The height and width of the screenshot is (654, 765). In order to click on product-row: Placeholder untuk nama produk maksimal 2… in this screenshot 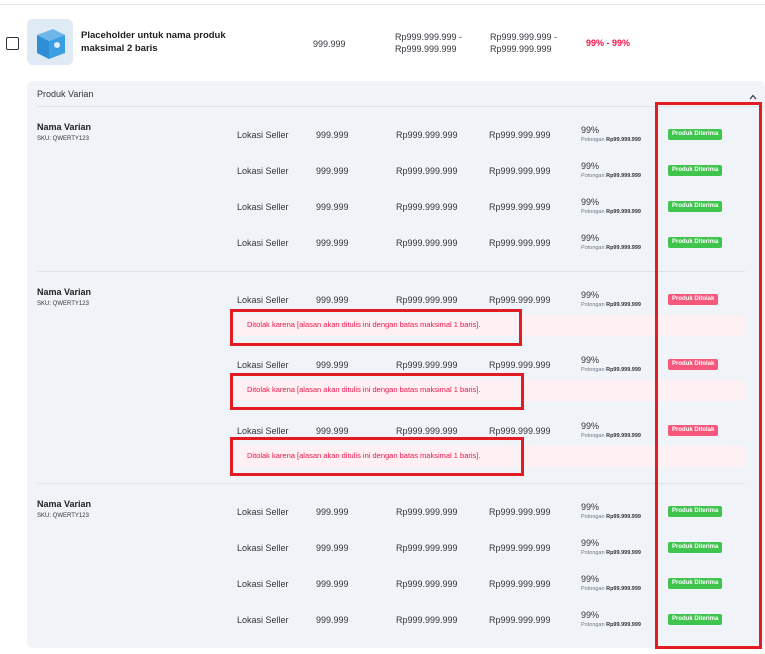, I will do `click(382, 44)`.